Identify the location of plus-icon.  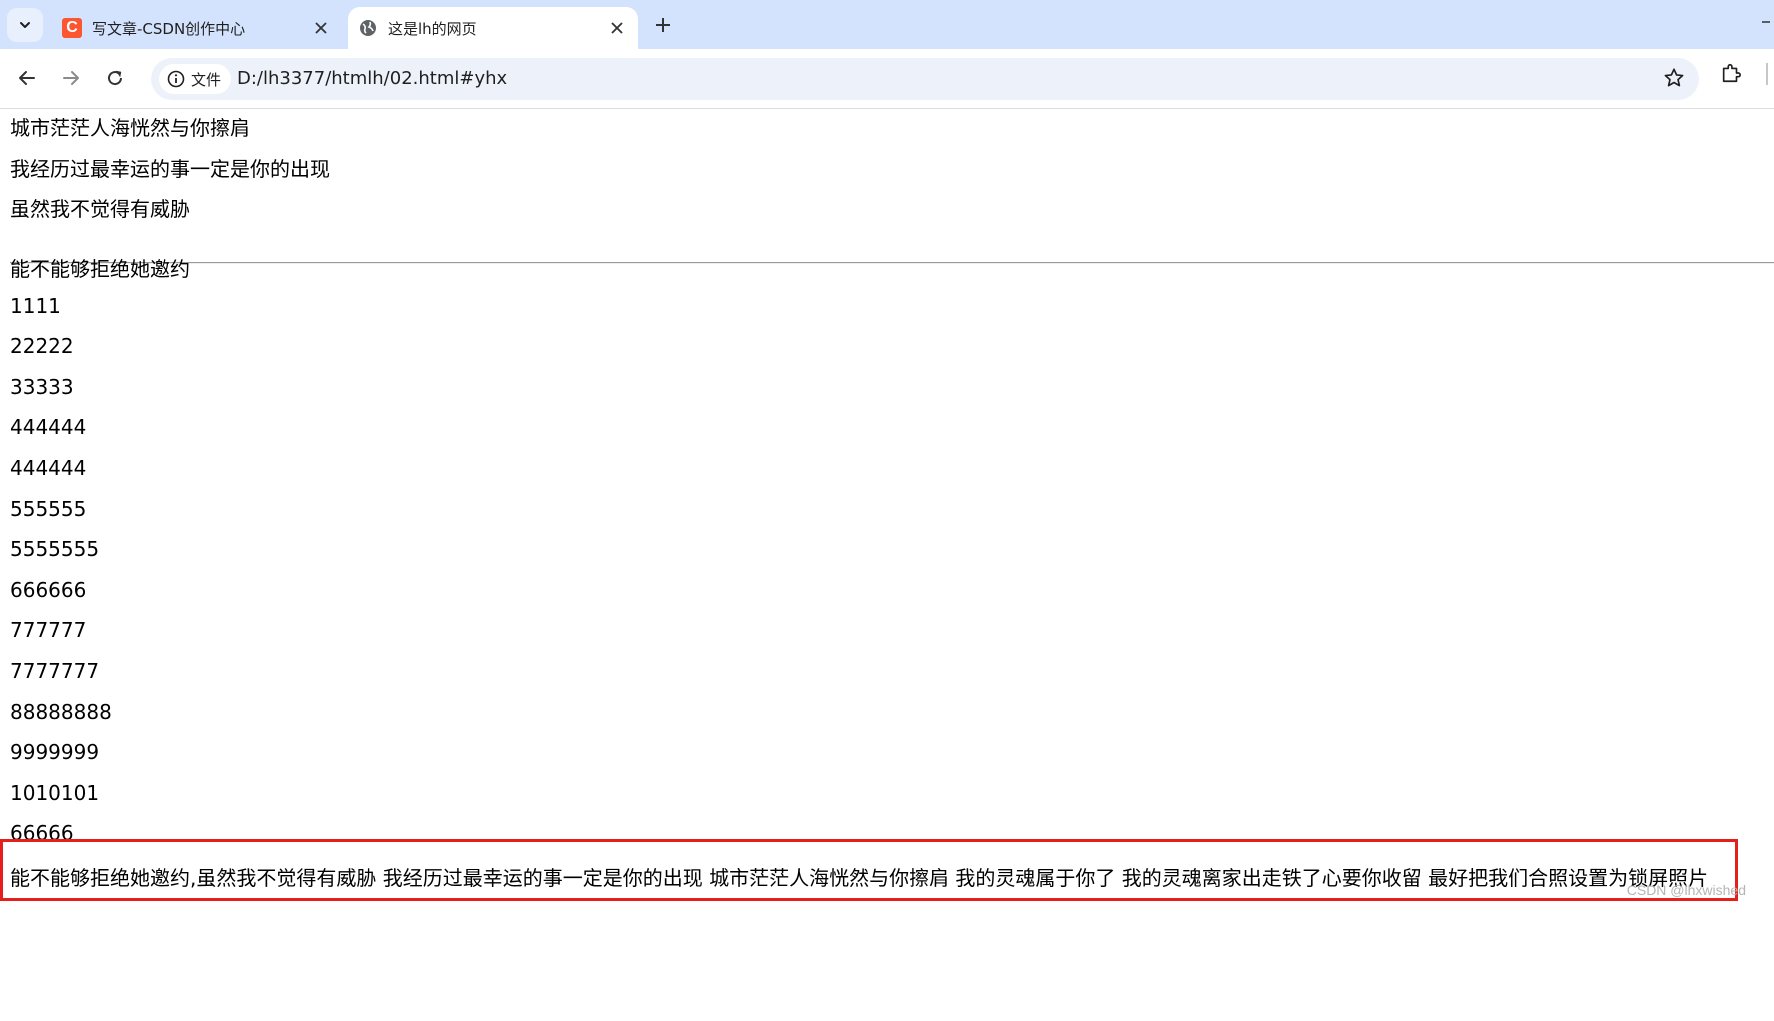
(663, 25).